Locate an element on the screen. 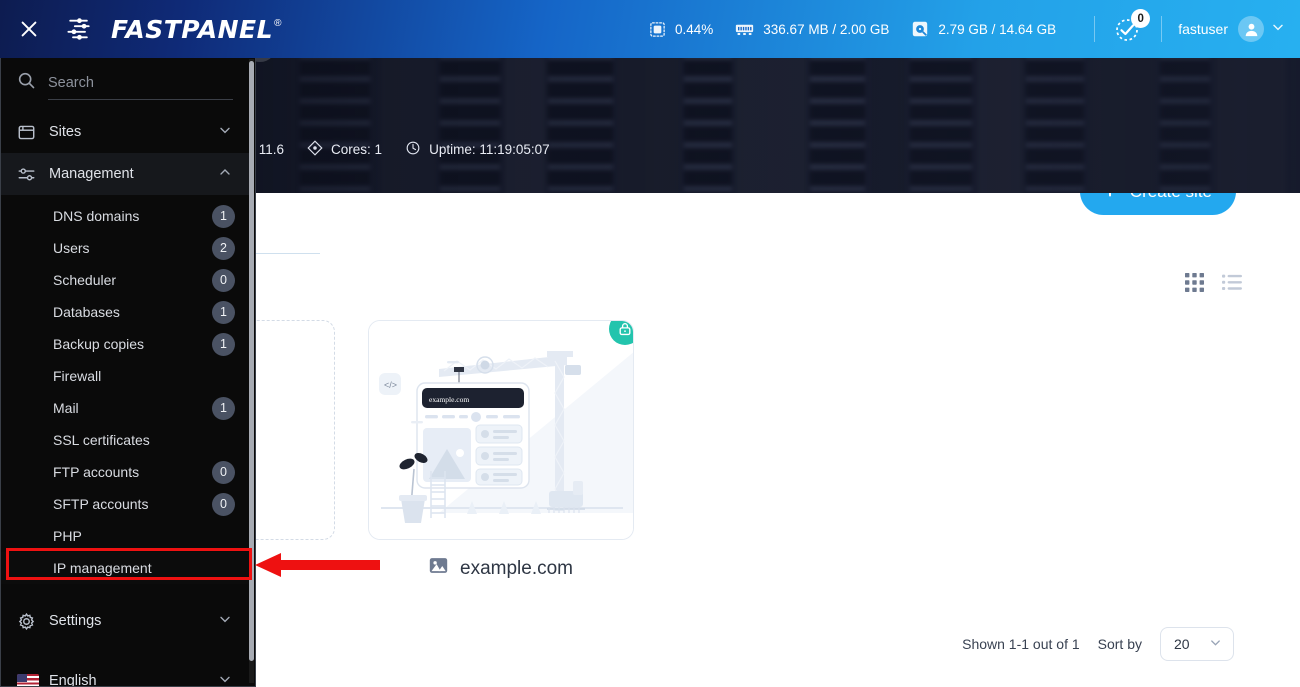 The width and height of the screenshot is (1300, 687). sidebar-item-ip-management: IP management is located at coordinates (125, 568).